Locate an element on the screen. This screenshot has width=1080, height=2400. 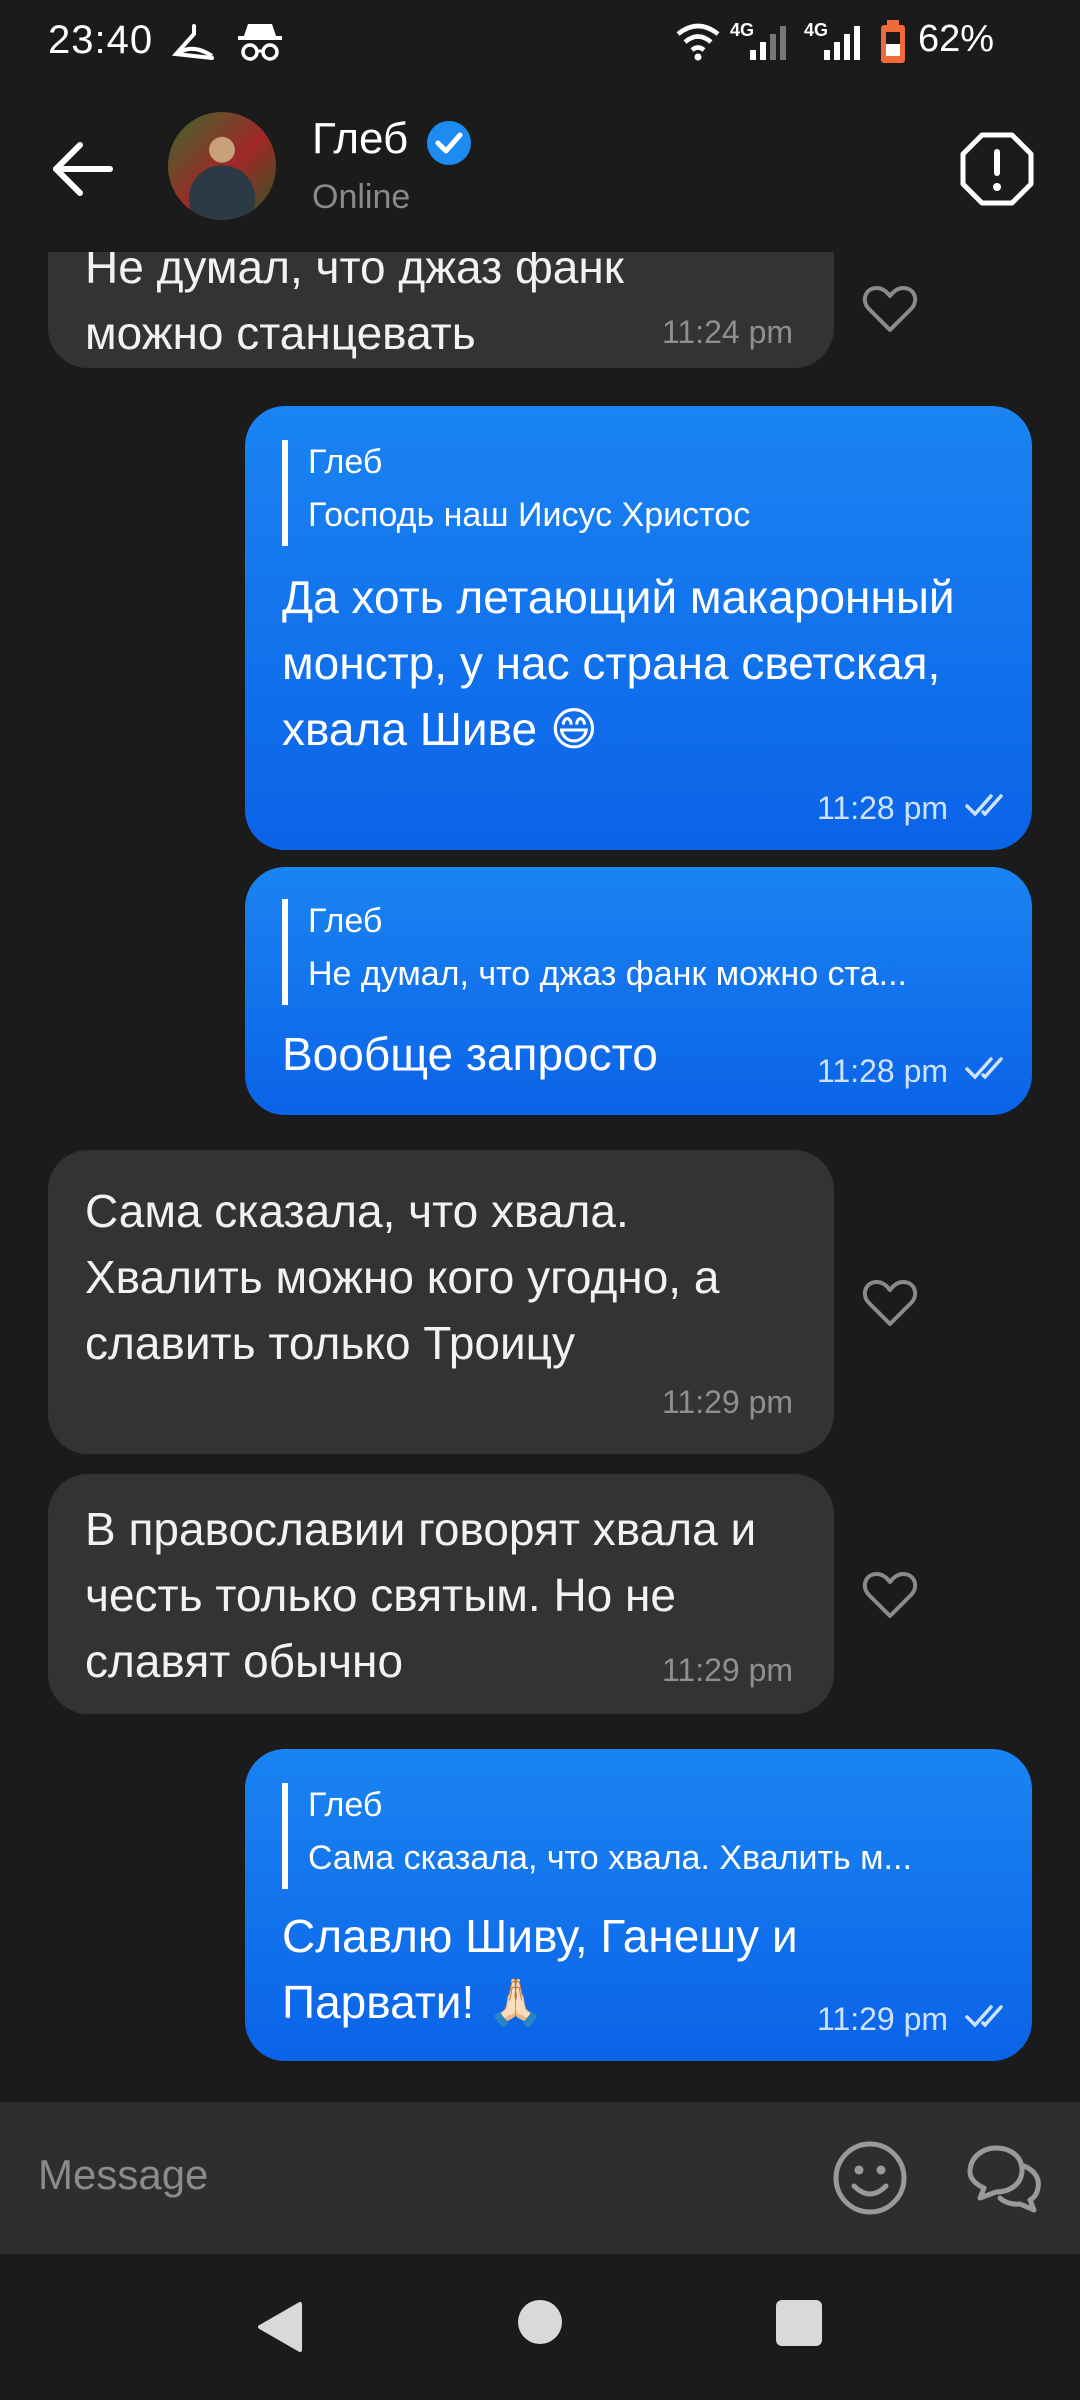
chat-bubbles-icon is located at coordinates (1003, 2178).